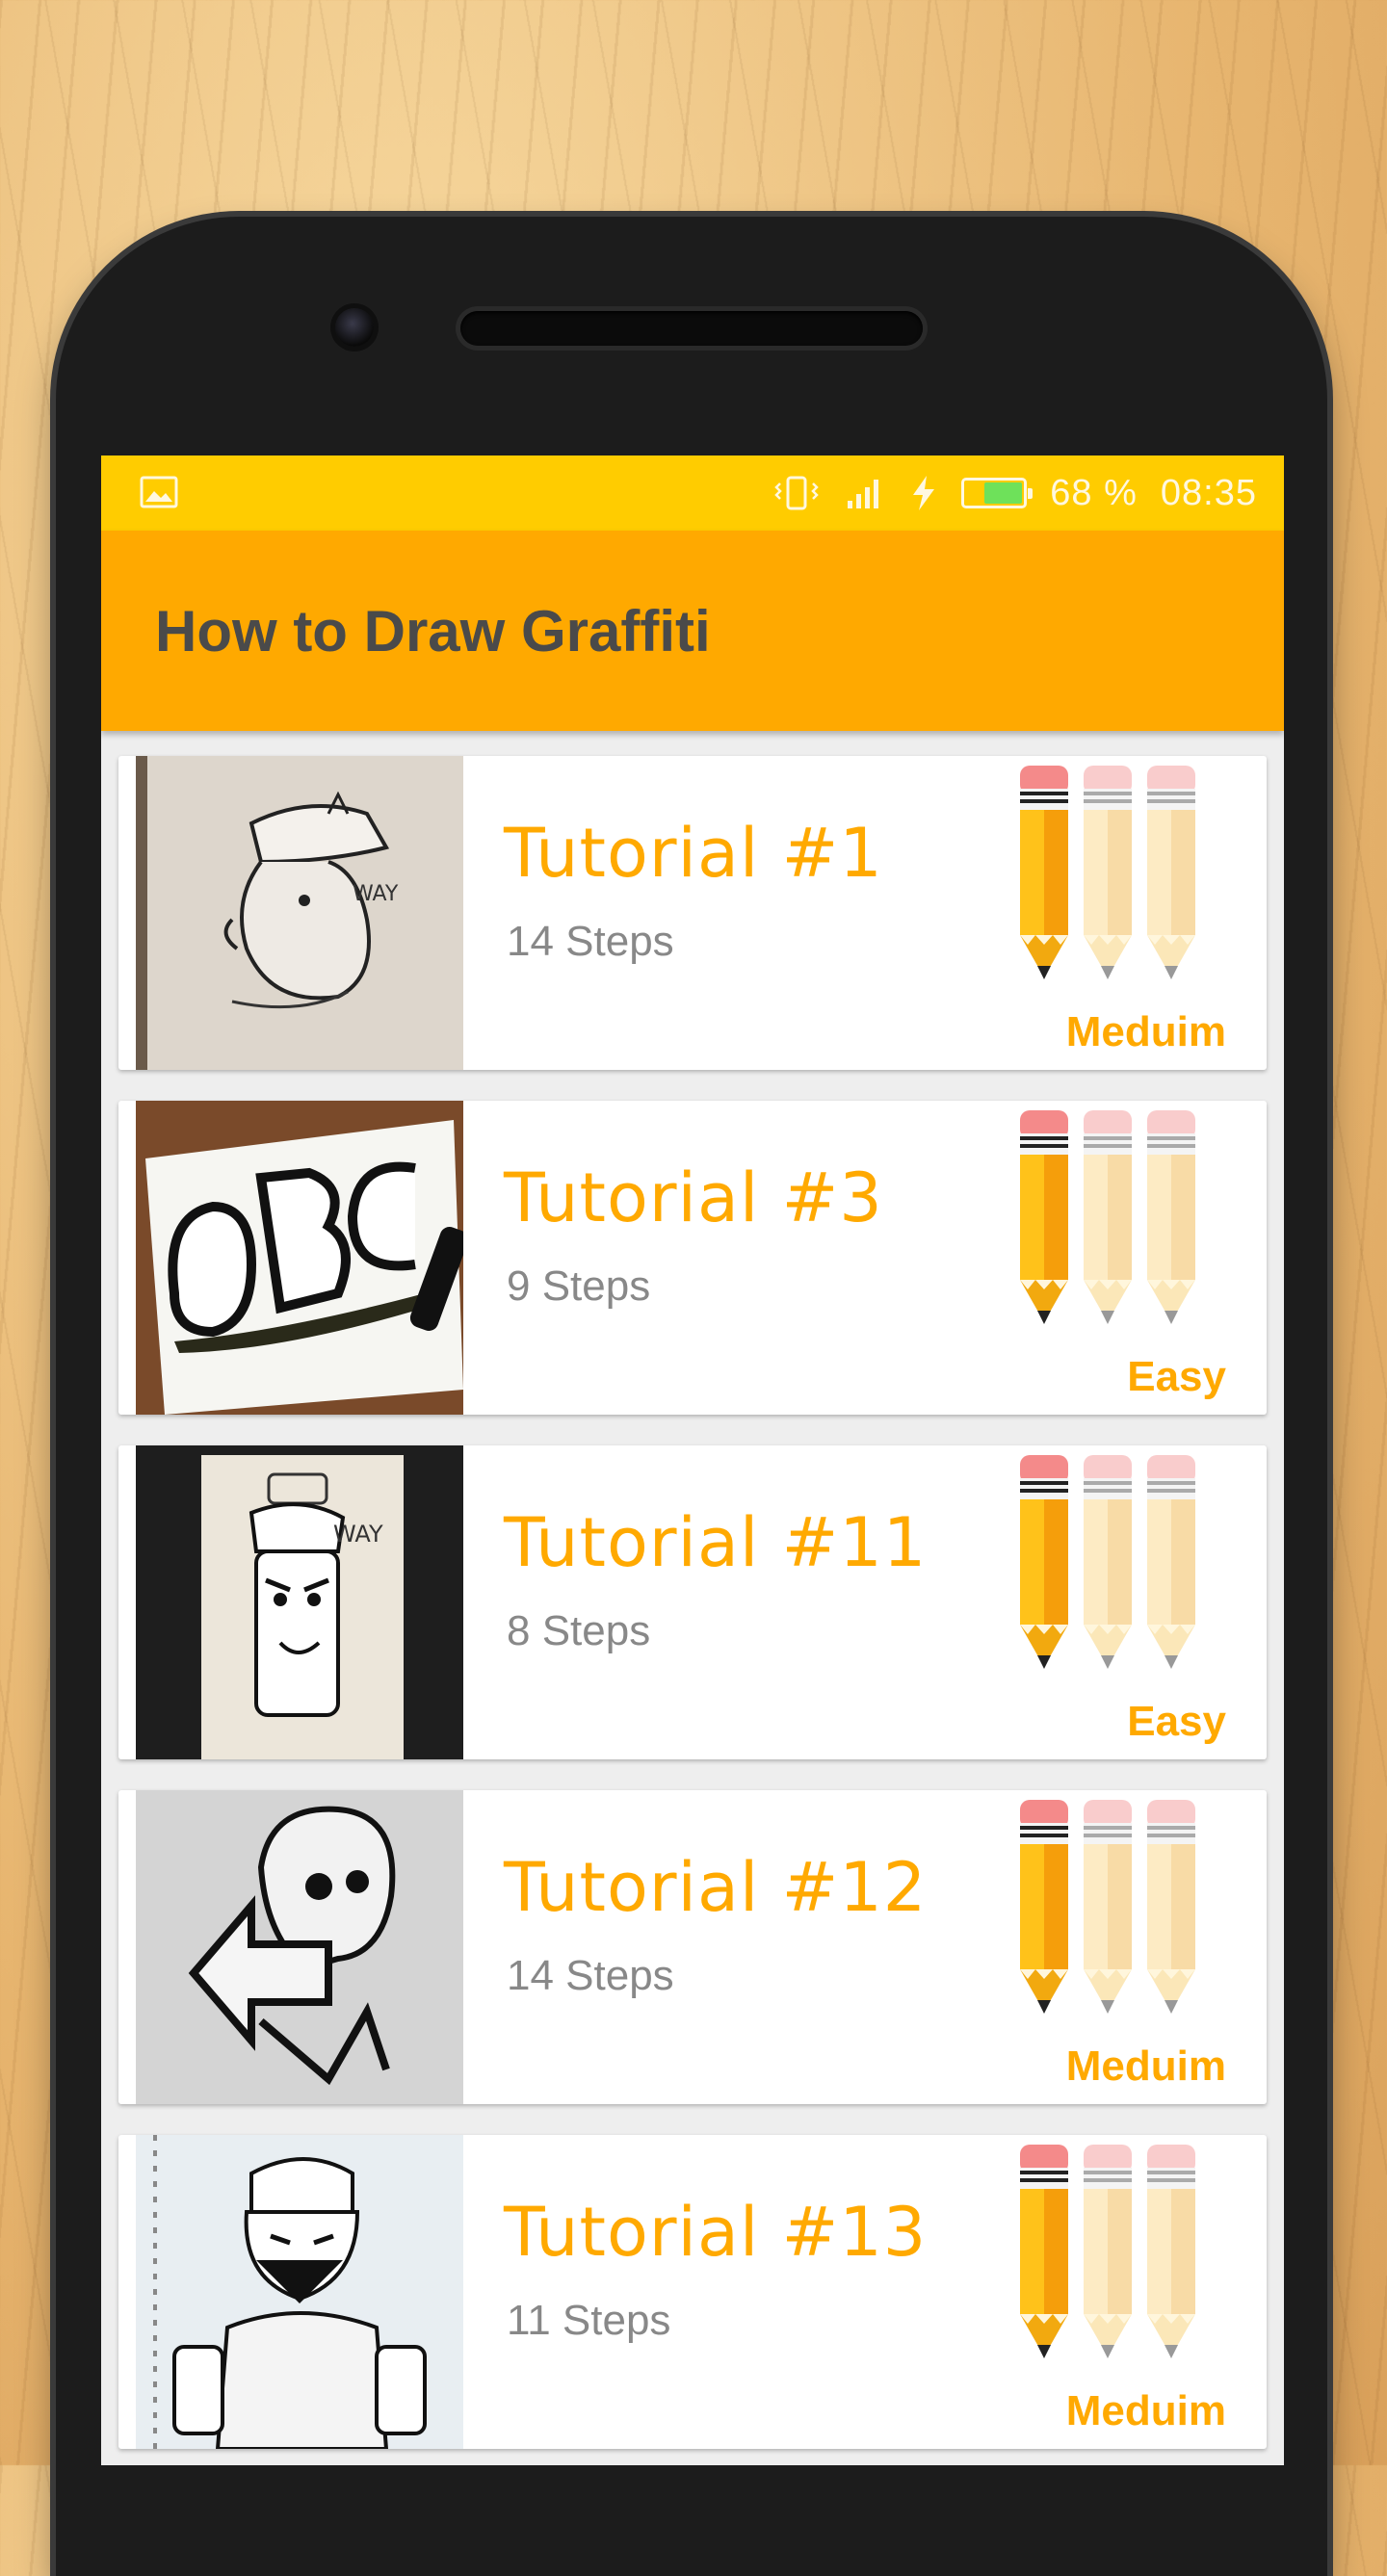  I want to click on clock: 08:35, so click(1208, 492).